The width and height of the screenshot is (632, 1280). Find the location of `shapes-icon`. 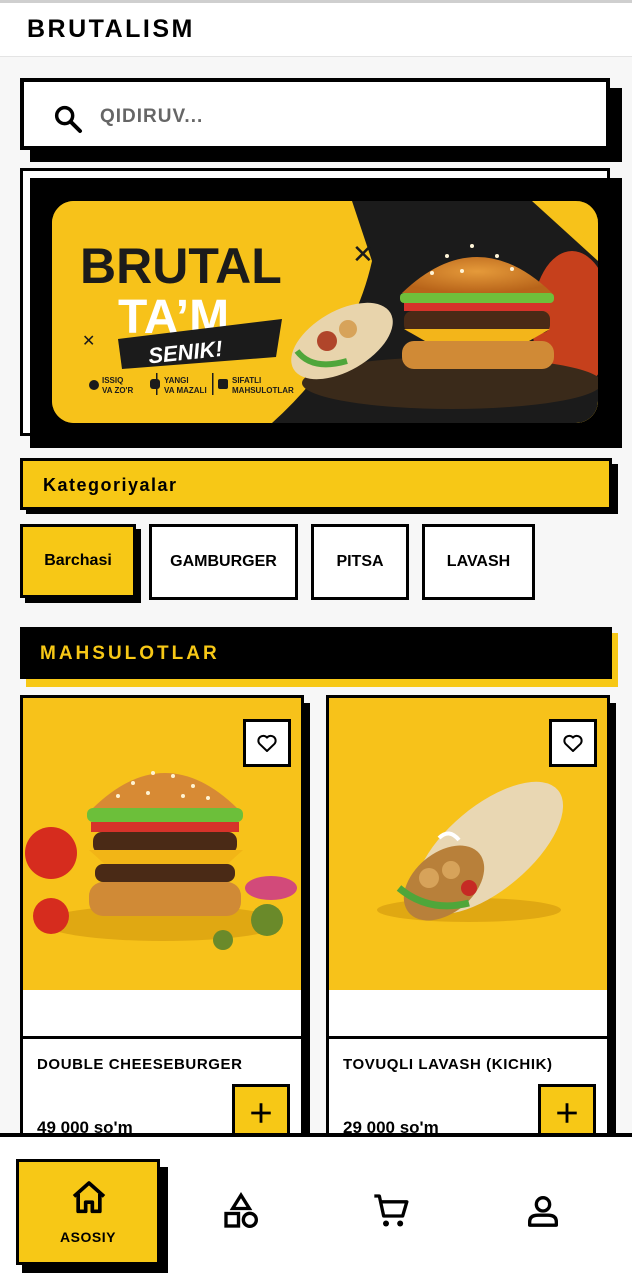

shapes-icon is located at coordinates (241, 1211).